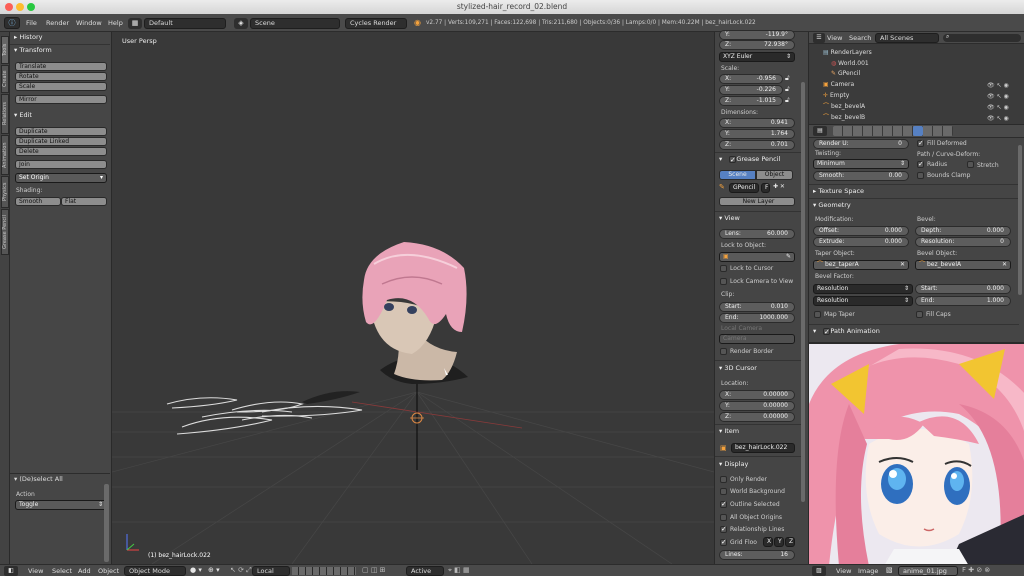 This screenshot has width=1024, height=576. What do you see at coordinates (374, 570) in the screenshot?
I see `lock-layers-icons: ▢ ◫ ⊞` at bounding box center [374, 570].